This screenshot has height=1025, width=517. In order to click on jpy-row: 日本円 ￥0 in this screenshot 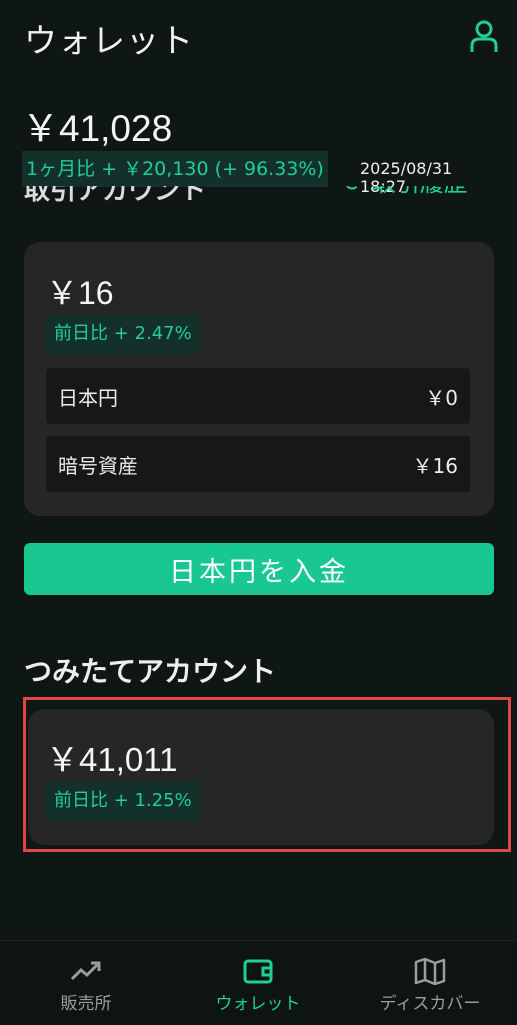, I will do `click(258, 396)`.